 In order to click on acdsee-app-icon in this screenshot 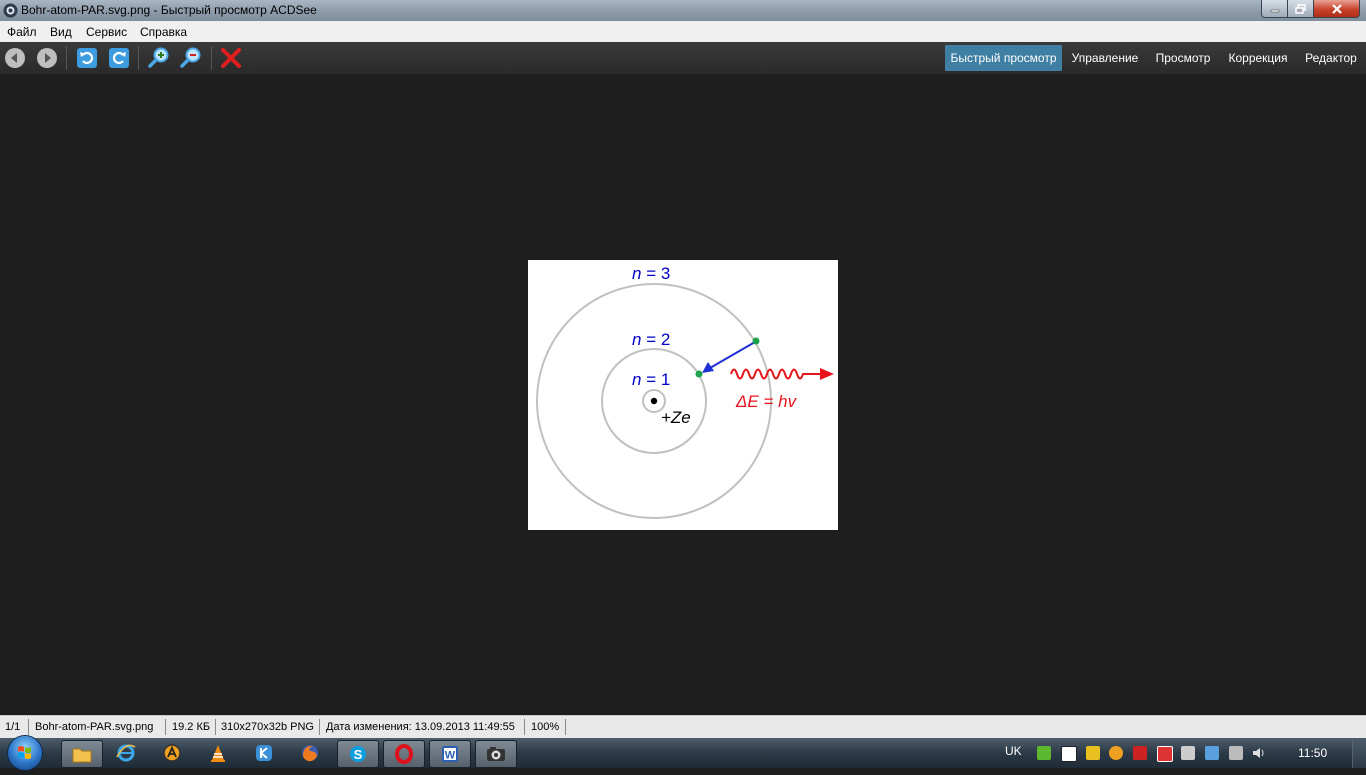, I will do `click(10, 10)`.